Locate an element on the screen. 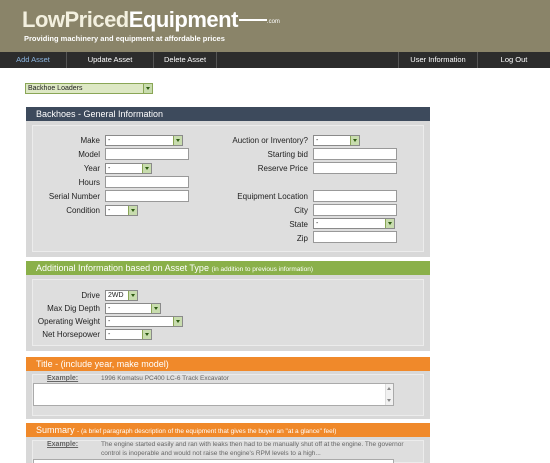  logo-underline is located at coordinates (252, 20).